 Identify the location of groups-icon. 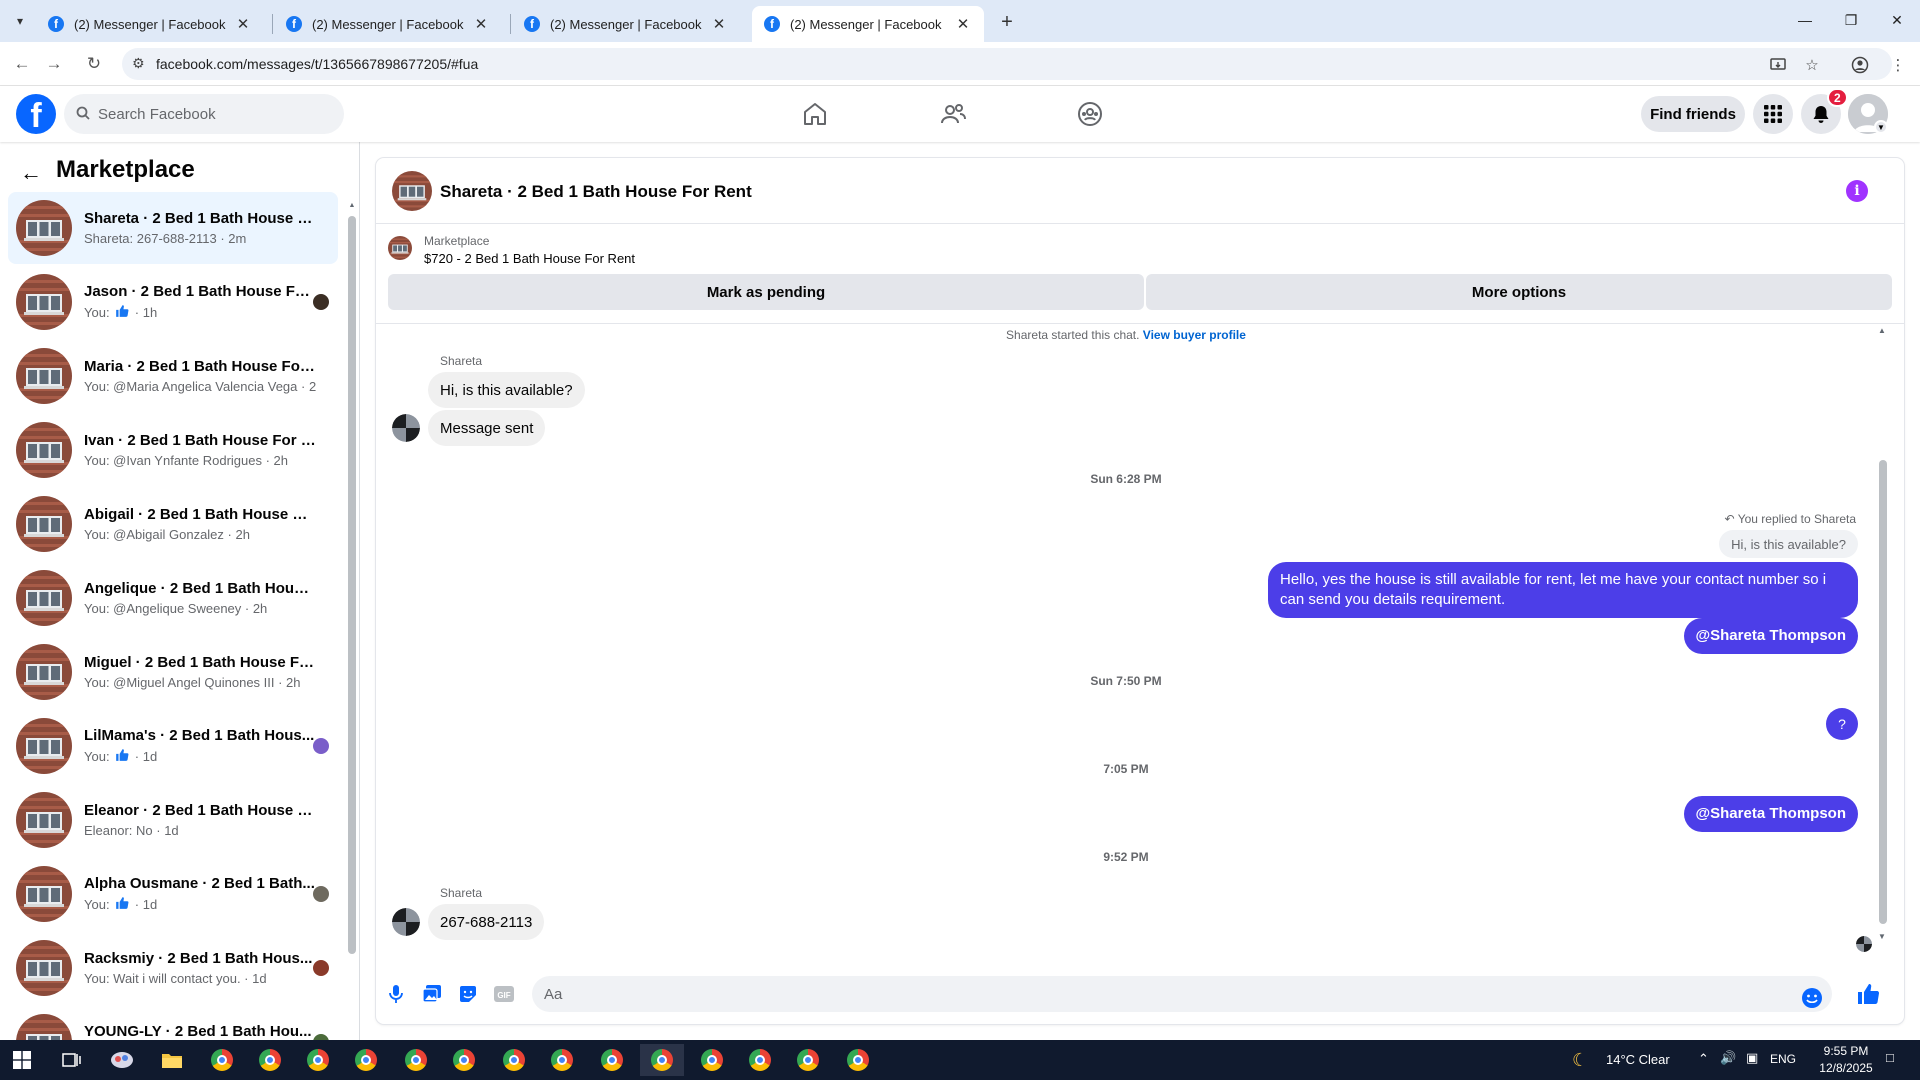
(1090, 114).